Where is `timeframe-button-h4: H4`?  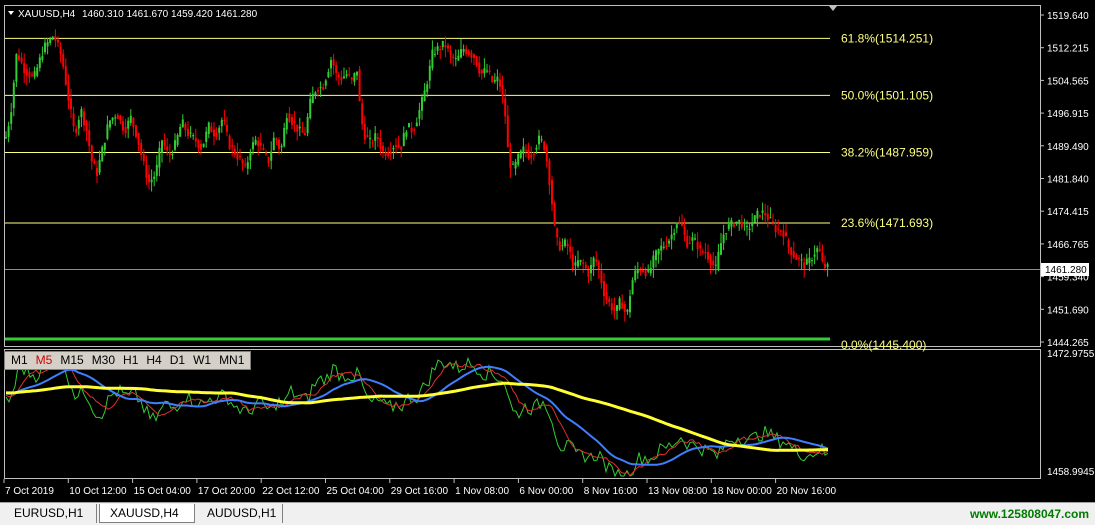
timeframe-button-h4: H4 is located at coordinates (153, 360).